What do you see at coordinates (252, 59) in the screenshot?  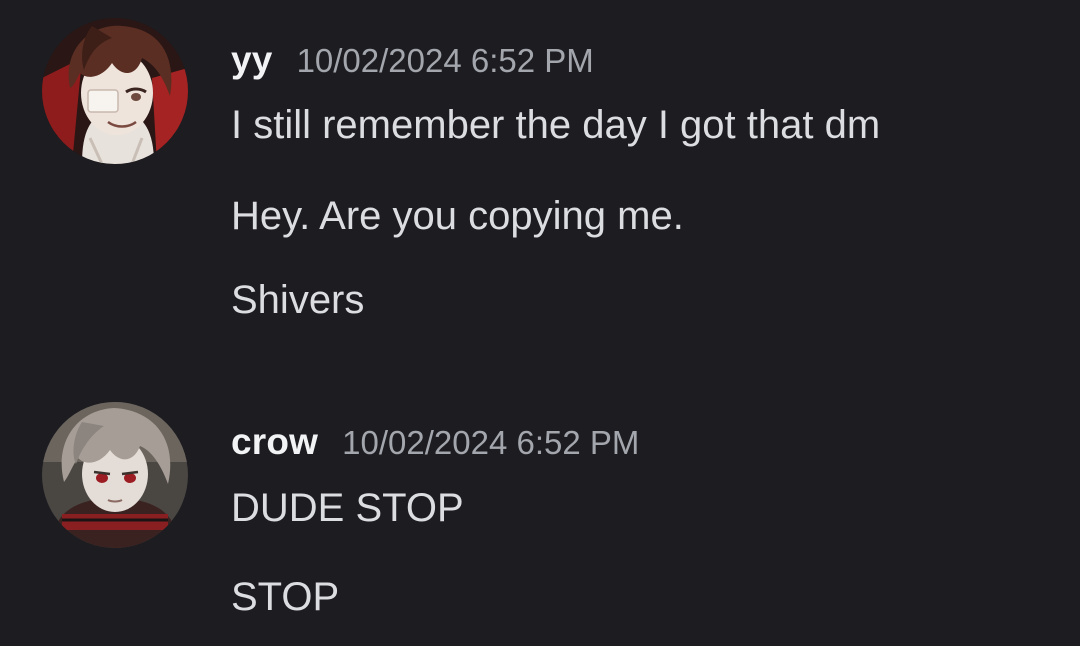 I see `username: yy` at bounding box center [252, 59].